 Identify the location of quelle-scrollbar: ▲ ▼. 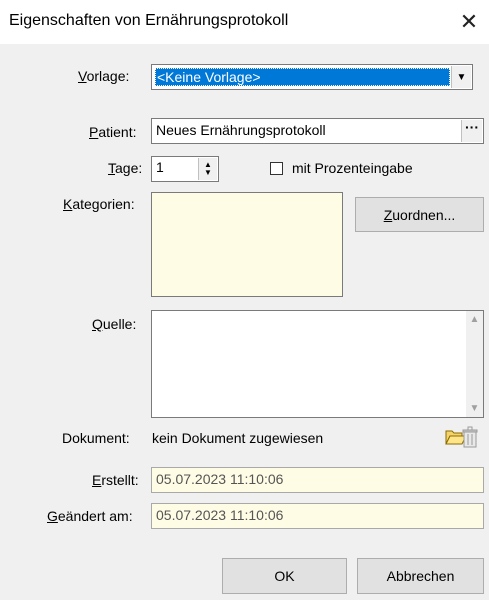
(474, 364).